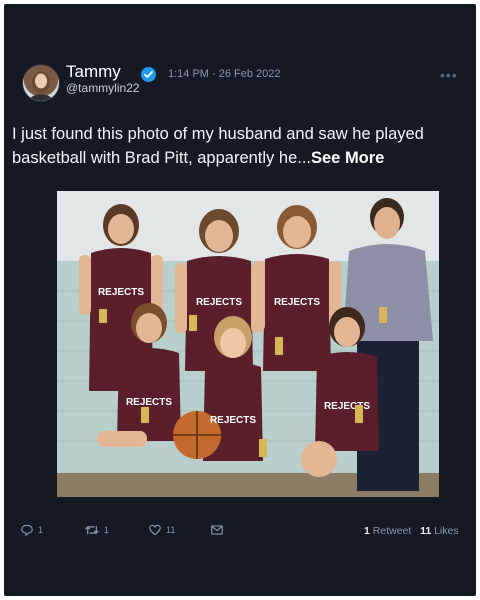 The width and height of the screenshot is (480, 600). I want to click on jersey-text-3: REJECTS, so click(297, 302).